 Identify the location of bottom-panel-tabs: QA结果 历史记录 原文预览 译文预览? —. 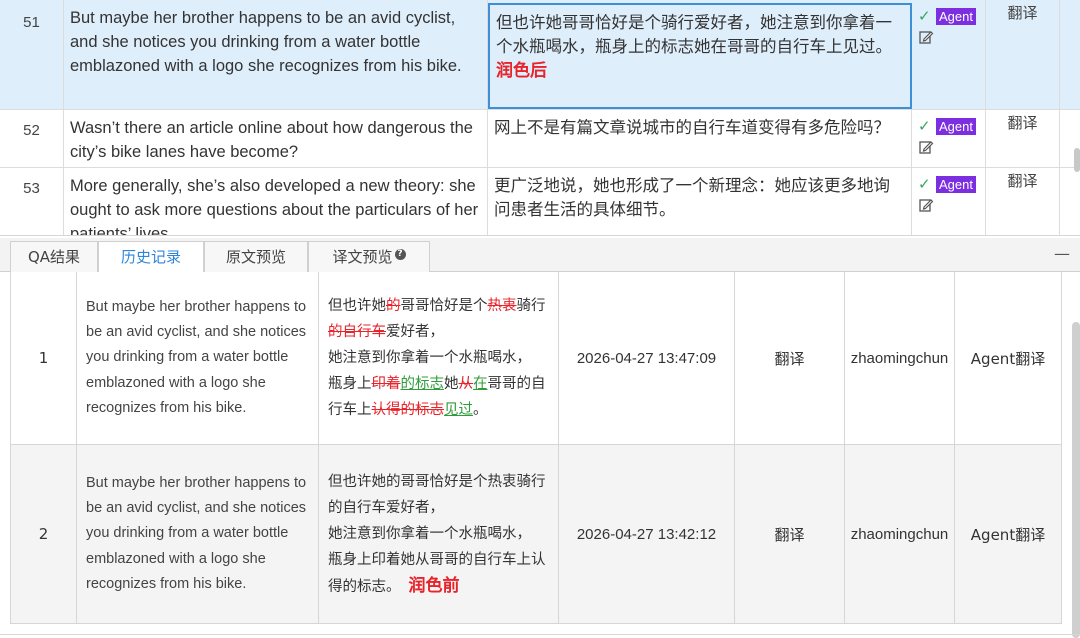
(540, 255).